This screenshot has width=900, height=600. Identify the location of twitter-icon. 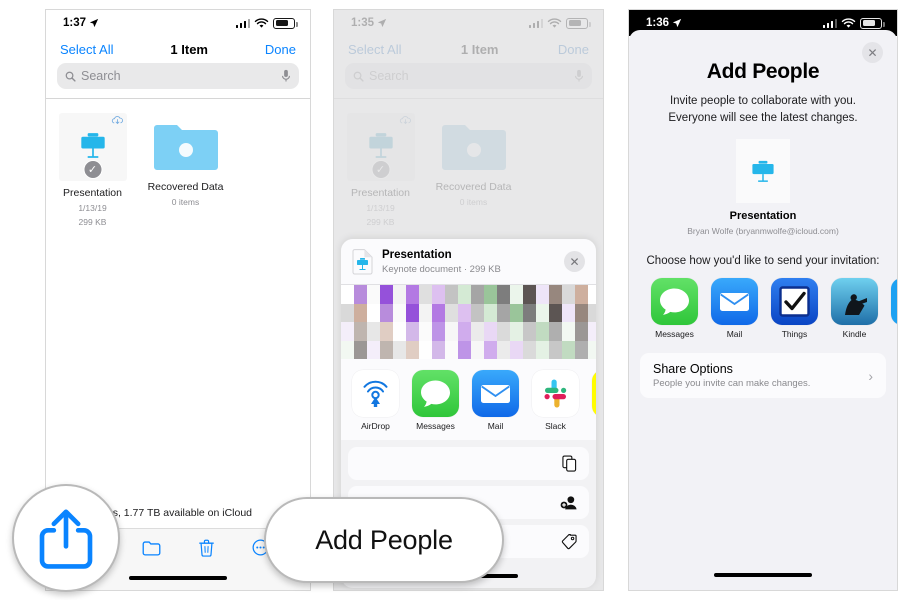
(894, 302).